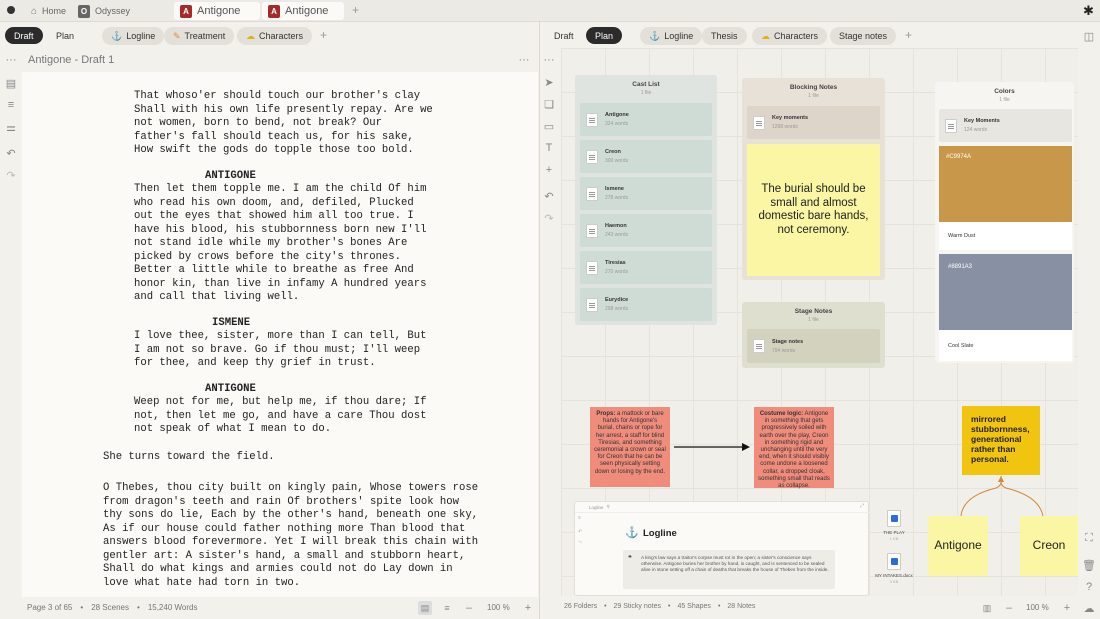 The width and height of the screenshot is (1100, 619). Describe the element at coordinates (958, 546) in the screenshot. I see `antigone-sticky-note: Antigone` at that location.